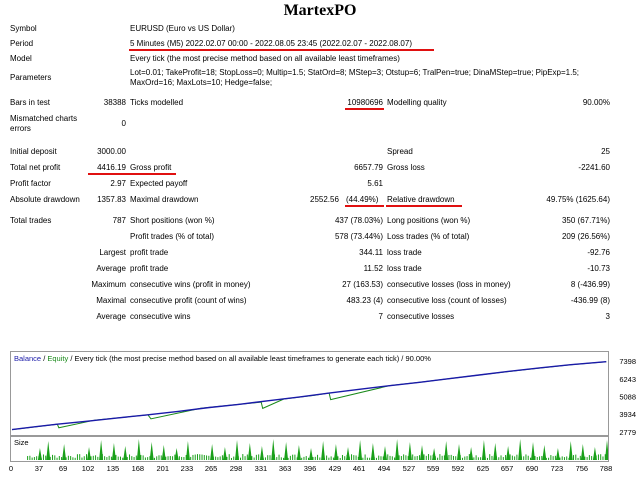 The width and height of the screenshot is (640, 480). What do you see at coordinates (627, 432) in the screenshot?
I see `y-tick-label: 2779` at bounding box center [627, 432].